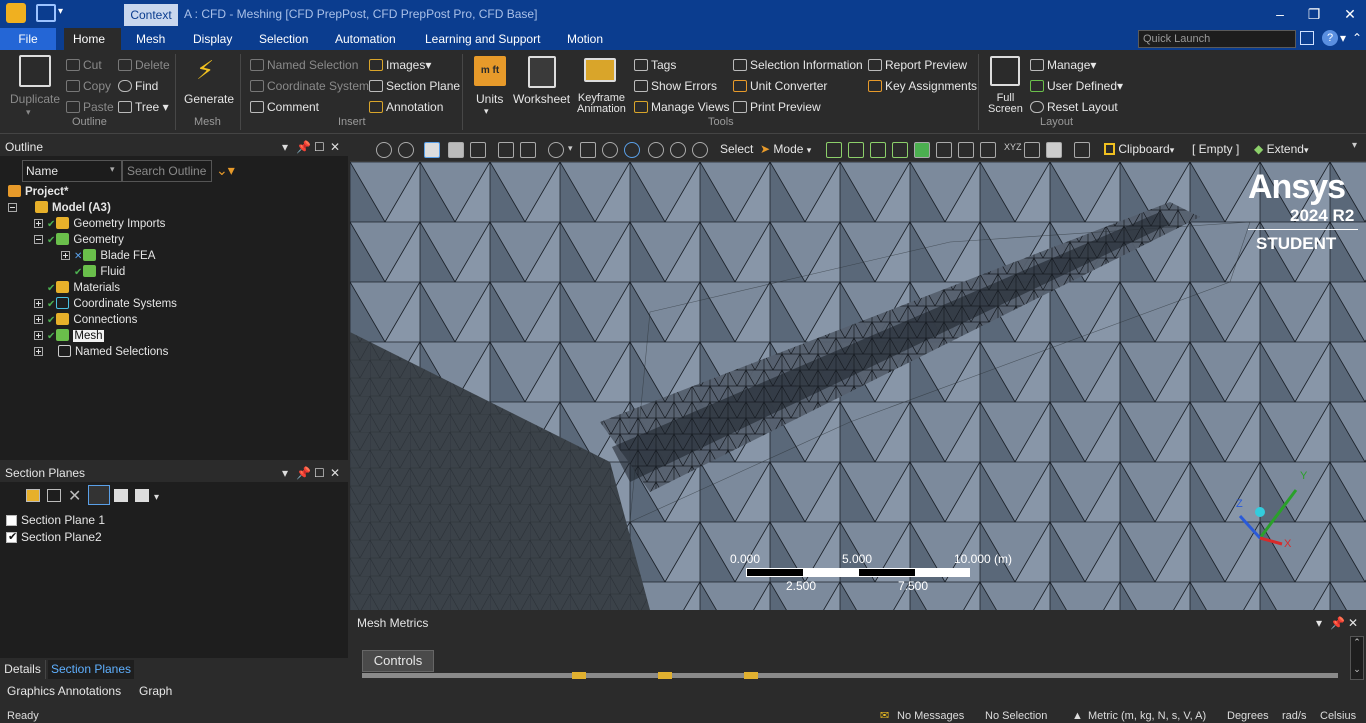 This screenshot has height=723, width=1366. What do you see at coordinates (1281, 149) in the screenshot?
I see `extend-button: ◆ Extend▾` at bounding box center [1281, 149].